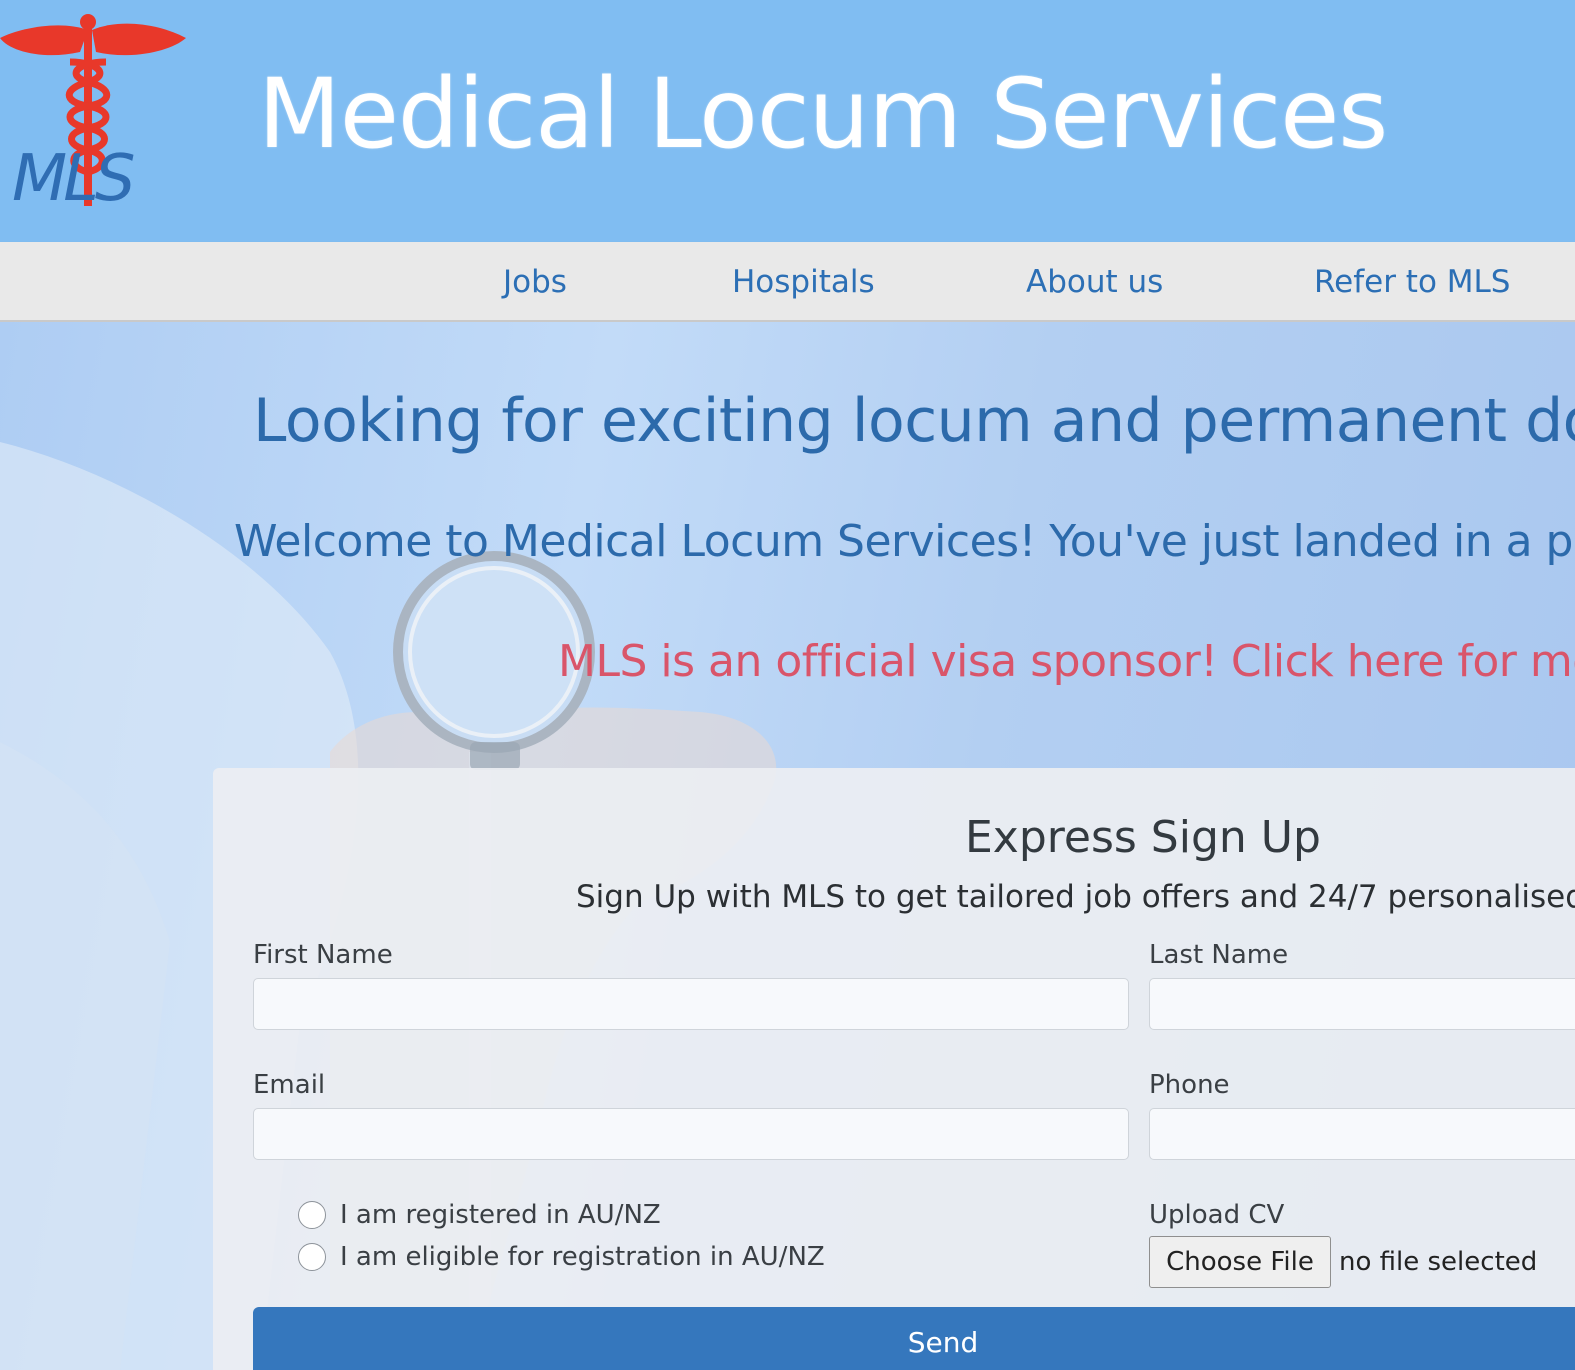 This screenshot has width=1575, height=1370. I want to click on phone-label: Phone, so click(1189, 1085).